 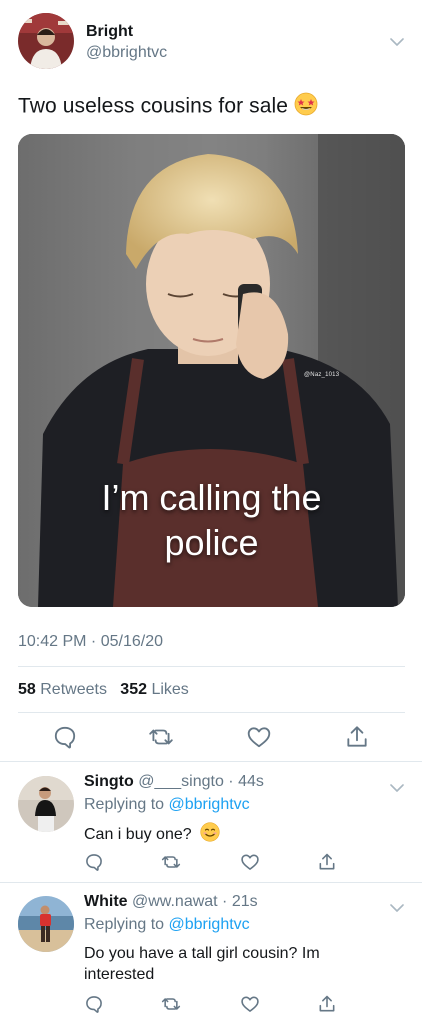 What do you see at coordinates (251, 781) in the screenshot?
I see `reply-time: 44s` at bounding box center [251, 781].